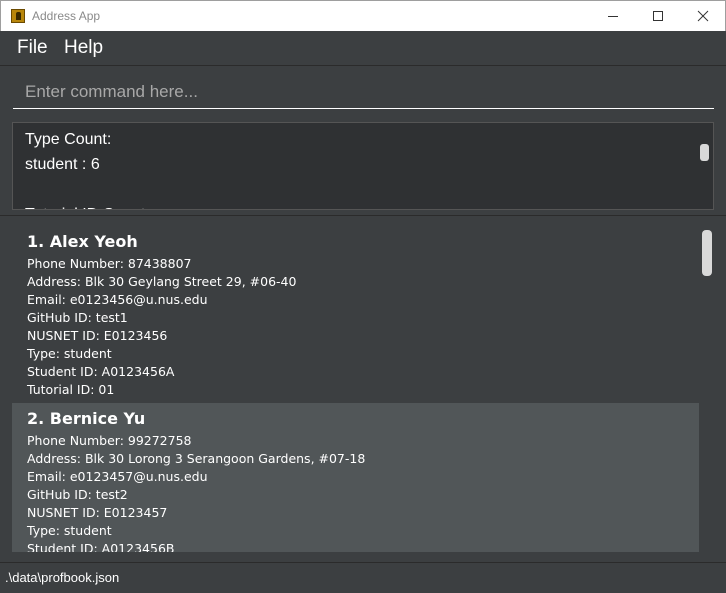  I want to click on person-tutorial: Tutorial ID: 01, so click(71, 389).